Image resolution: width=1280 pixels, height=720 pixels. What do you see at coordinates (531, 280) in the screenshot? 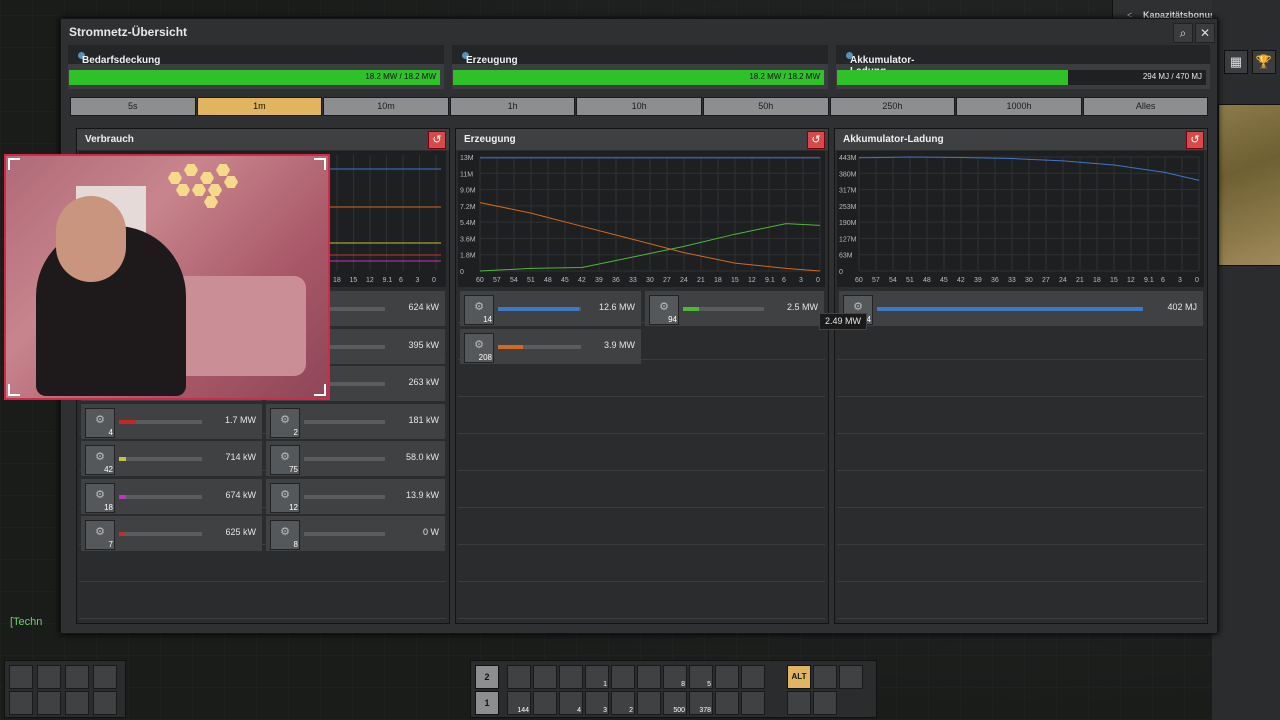
I see `x-tick-label: 51` at bounding box center [531, 280].